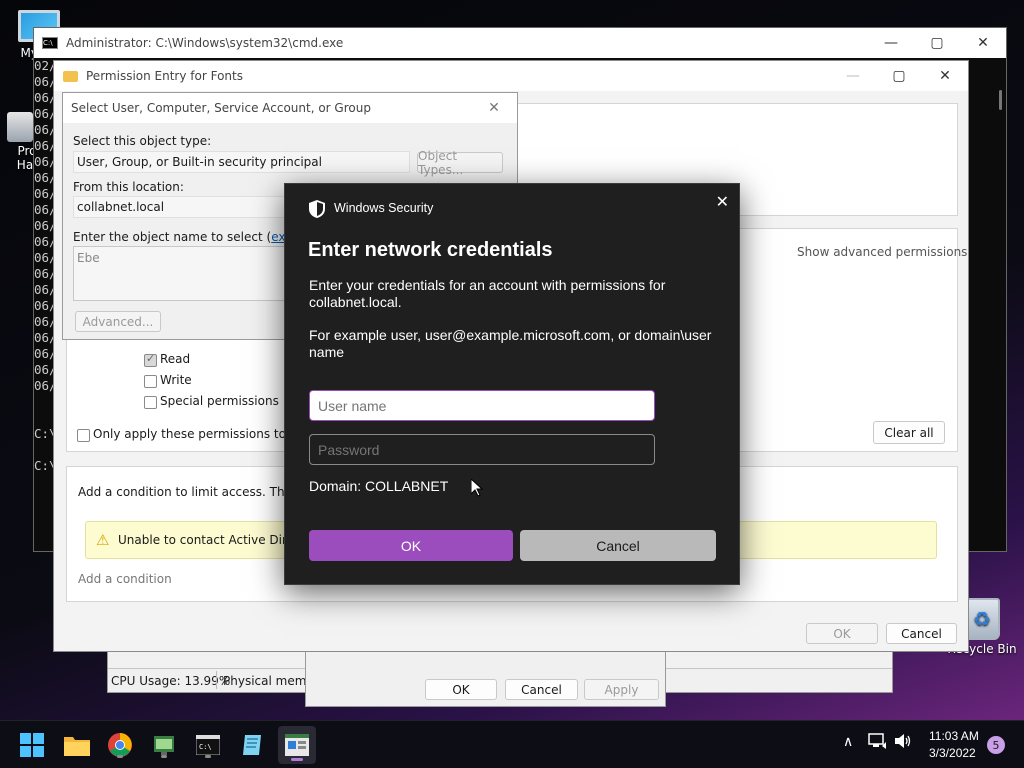  Describe the element at coordinates (621, 689) in the screenshot. I see `apply-button: Apply` at that location.